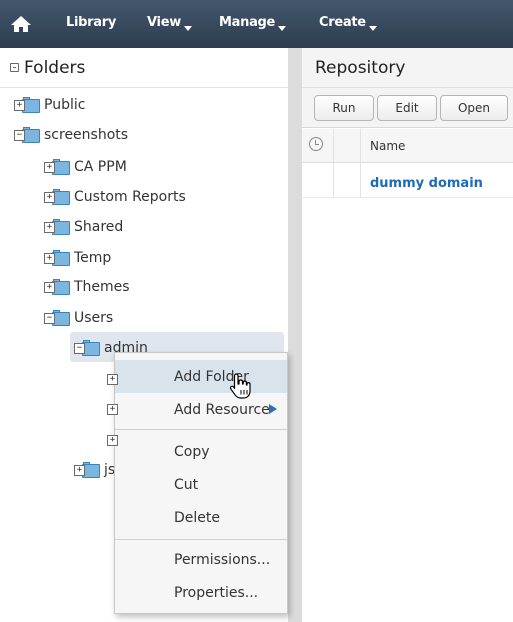 Image resolution: width=513 pixels, height=622 pixels. I want to click on menu-item-copy: Copy, so click(201, 451).